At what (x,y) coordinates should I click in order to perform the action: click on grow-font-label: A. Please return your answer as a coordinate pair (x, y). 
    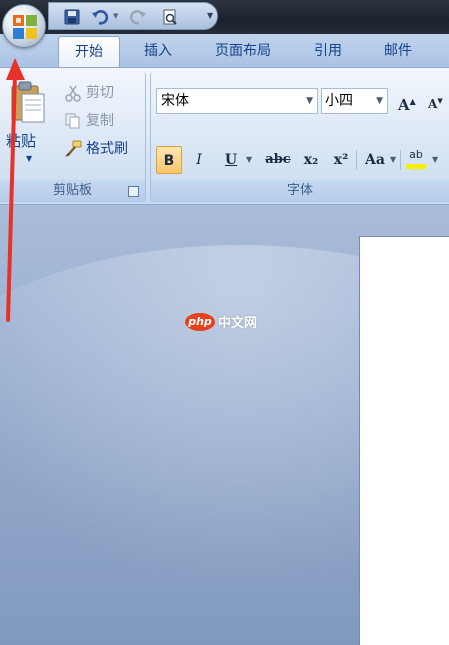
    Looking at the image, I should click on (404, 105).